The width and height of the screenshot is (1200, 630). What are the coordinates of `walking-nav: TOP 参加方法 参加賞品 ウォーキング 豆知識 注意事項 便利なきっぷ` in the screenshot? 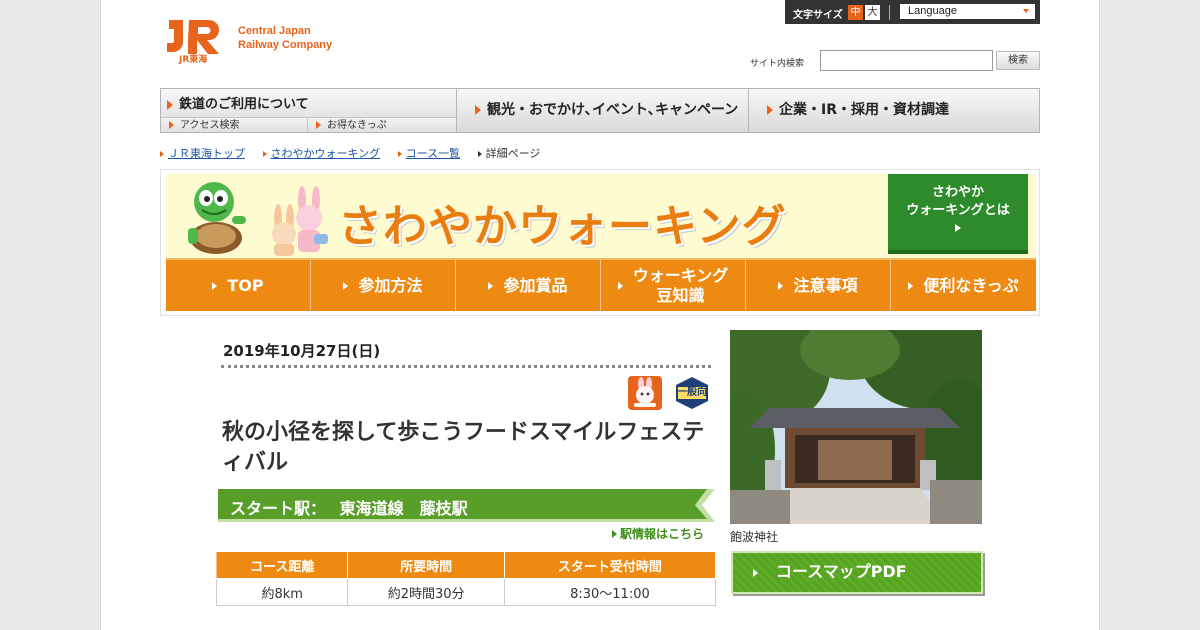 It's located at (601, 284).